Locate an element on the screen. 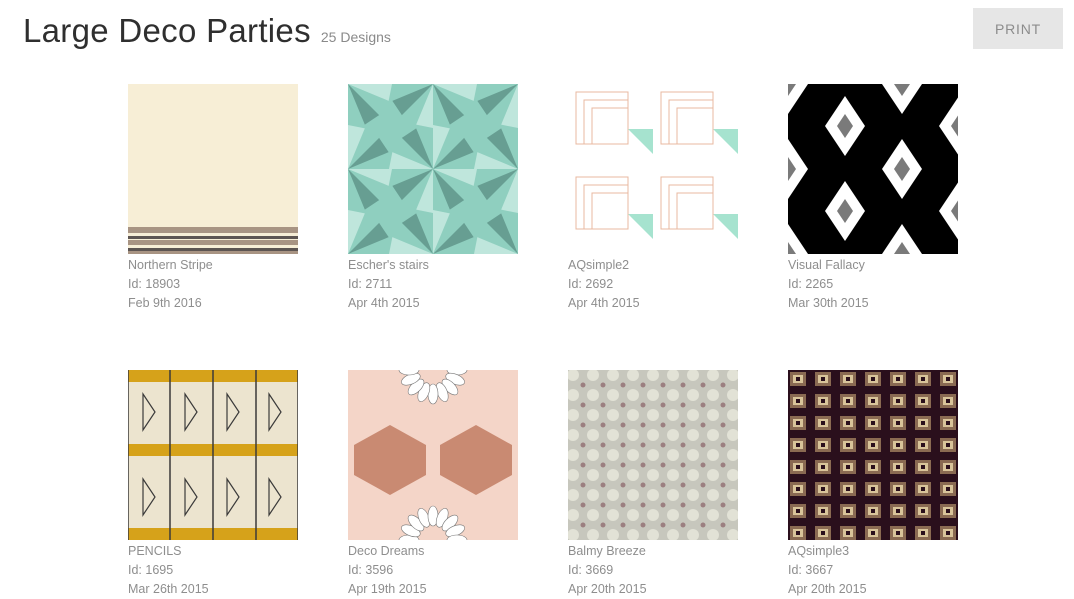 This screenshot has width=1074, height=599. design-count: 25 Designs is located at coordinates (355, 37).